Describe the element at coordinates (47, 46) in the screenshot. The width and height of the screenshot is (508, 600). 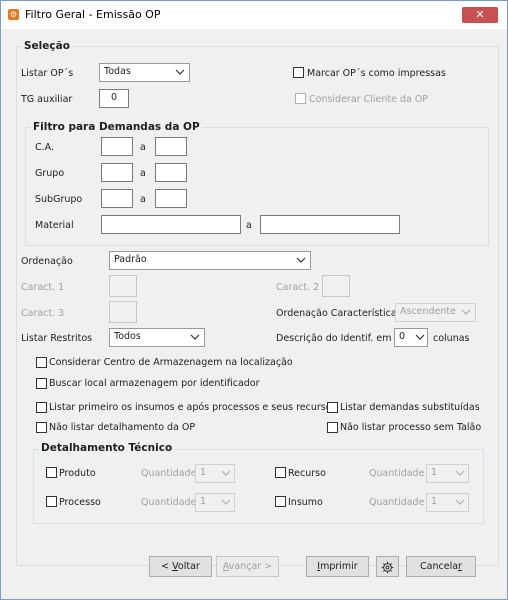
I see `selecao-title: Seleção` at that location.